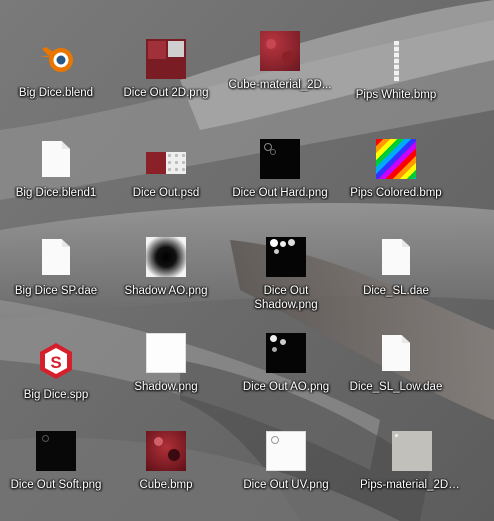 The height and width of the screenshot is (521, 494). What do you see at coordinates (56, 395) in the screenshot?
I see `icon-label: Big Dice.spp` at bounding box center [56, 395].